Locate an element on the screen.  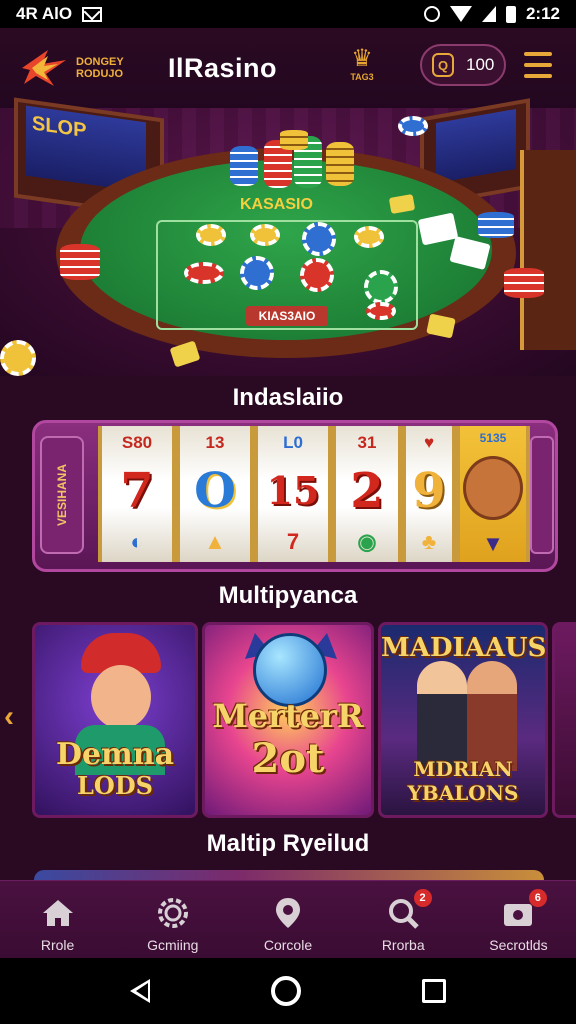
game-card: MADIAAUS MDRIAN YBALONS is located at coordinates (463, 720).